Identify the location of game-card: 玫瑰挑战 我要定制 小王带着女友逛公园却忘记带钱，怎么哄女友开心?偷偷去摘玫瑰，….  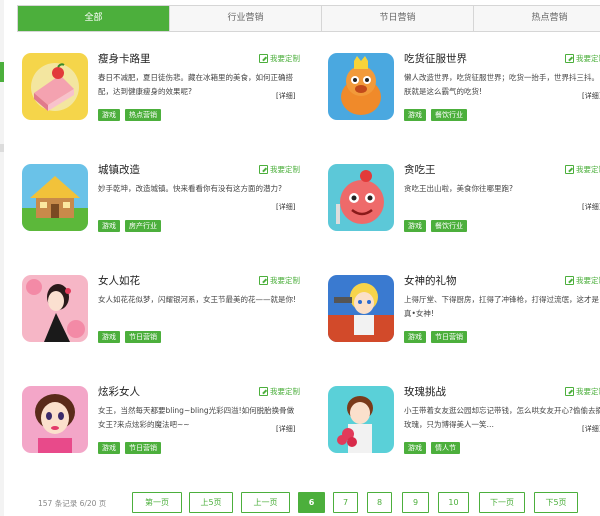
(464, 423).